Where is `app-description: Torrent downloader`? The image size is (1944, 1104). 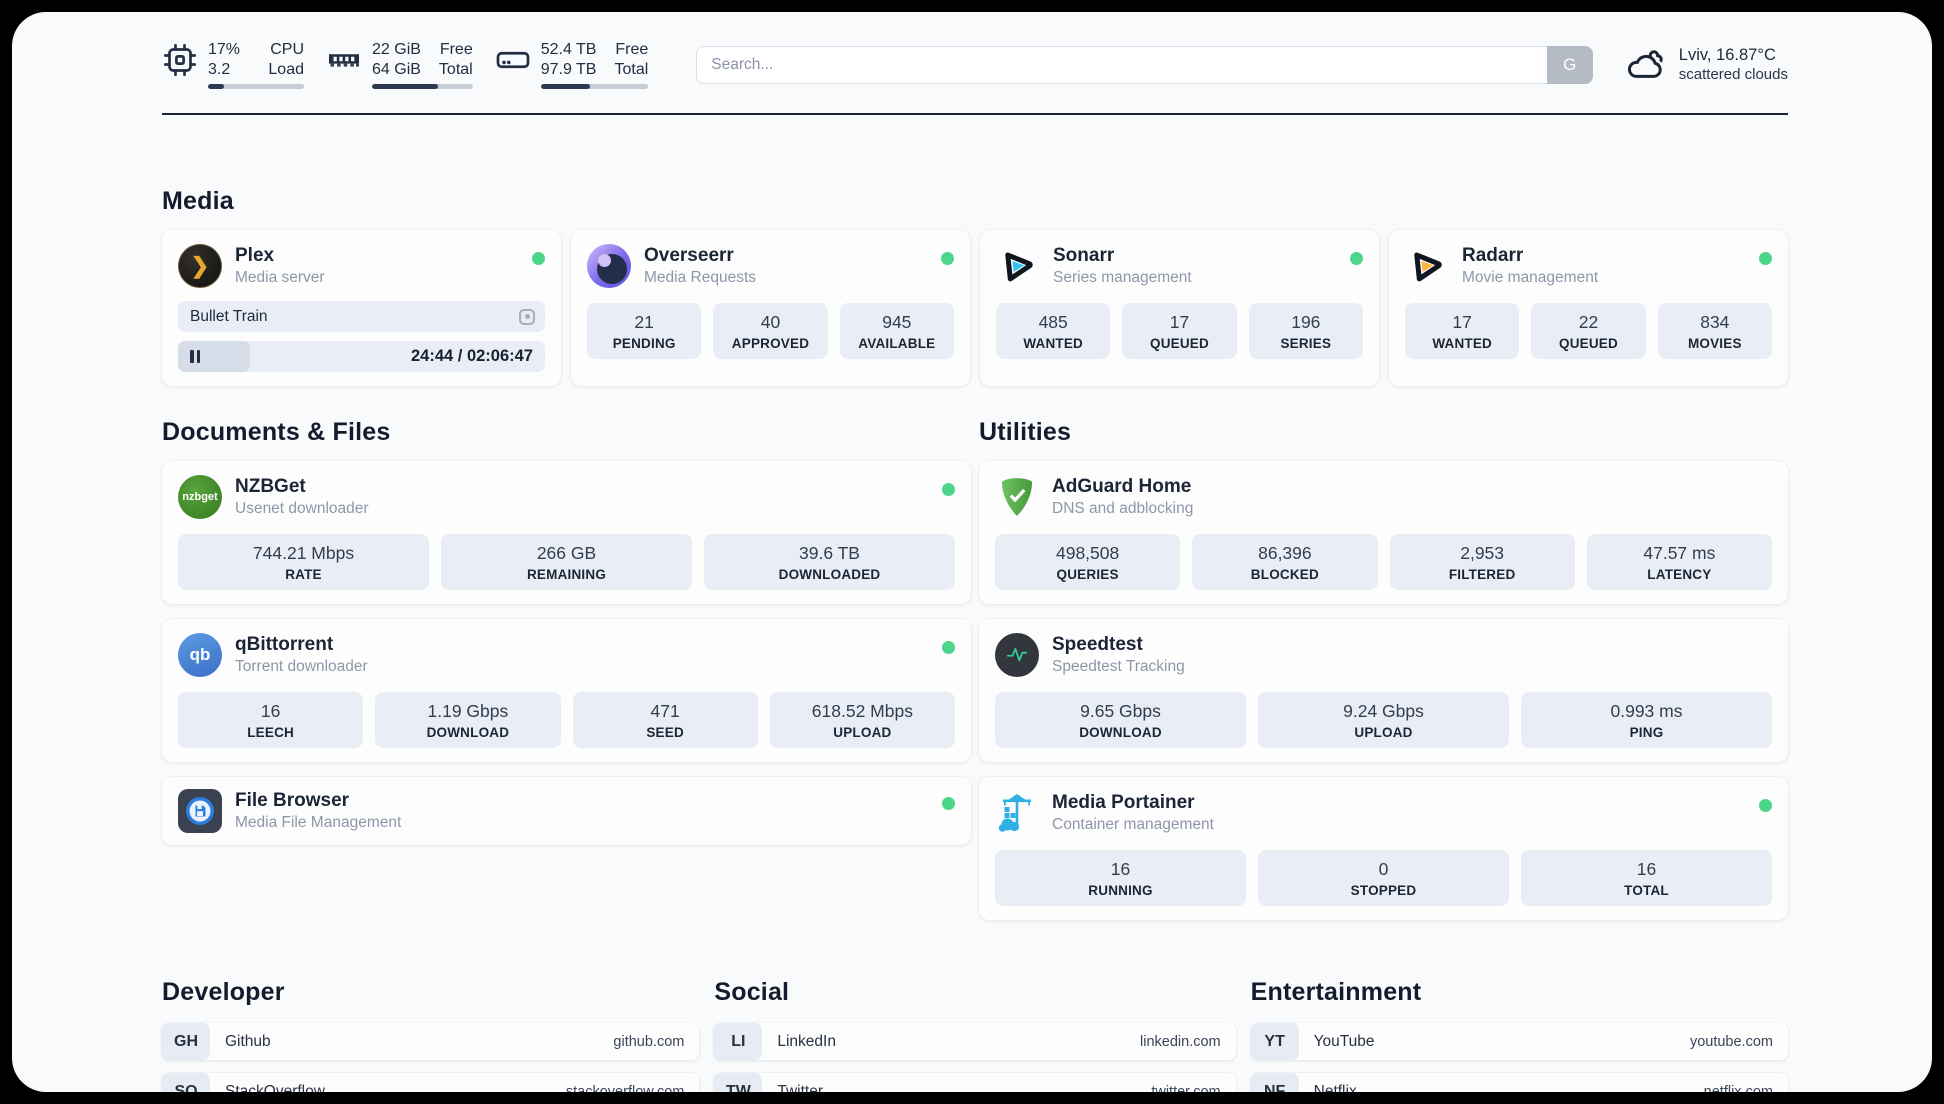
app-description: Torrent downloader is located at coordinates (301, 666).